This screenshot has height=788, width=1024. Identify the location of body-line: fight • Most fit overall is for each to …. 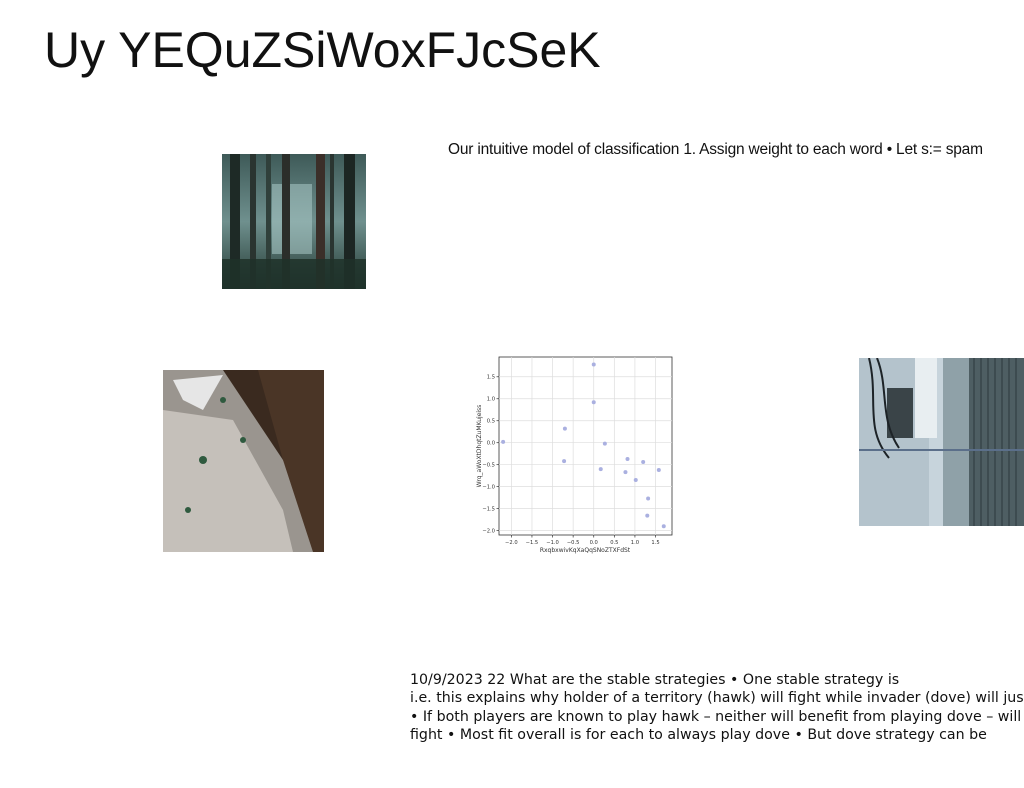
(698, 734).